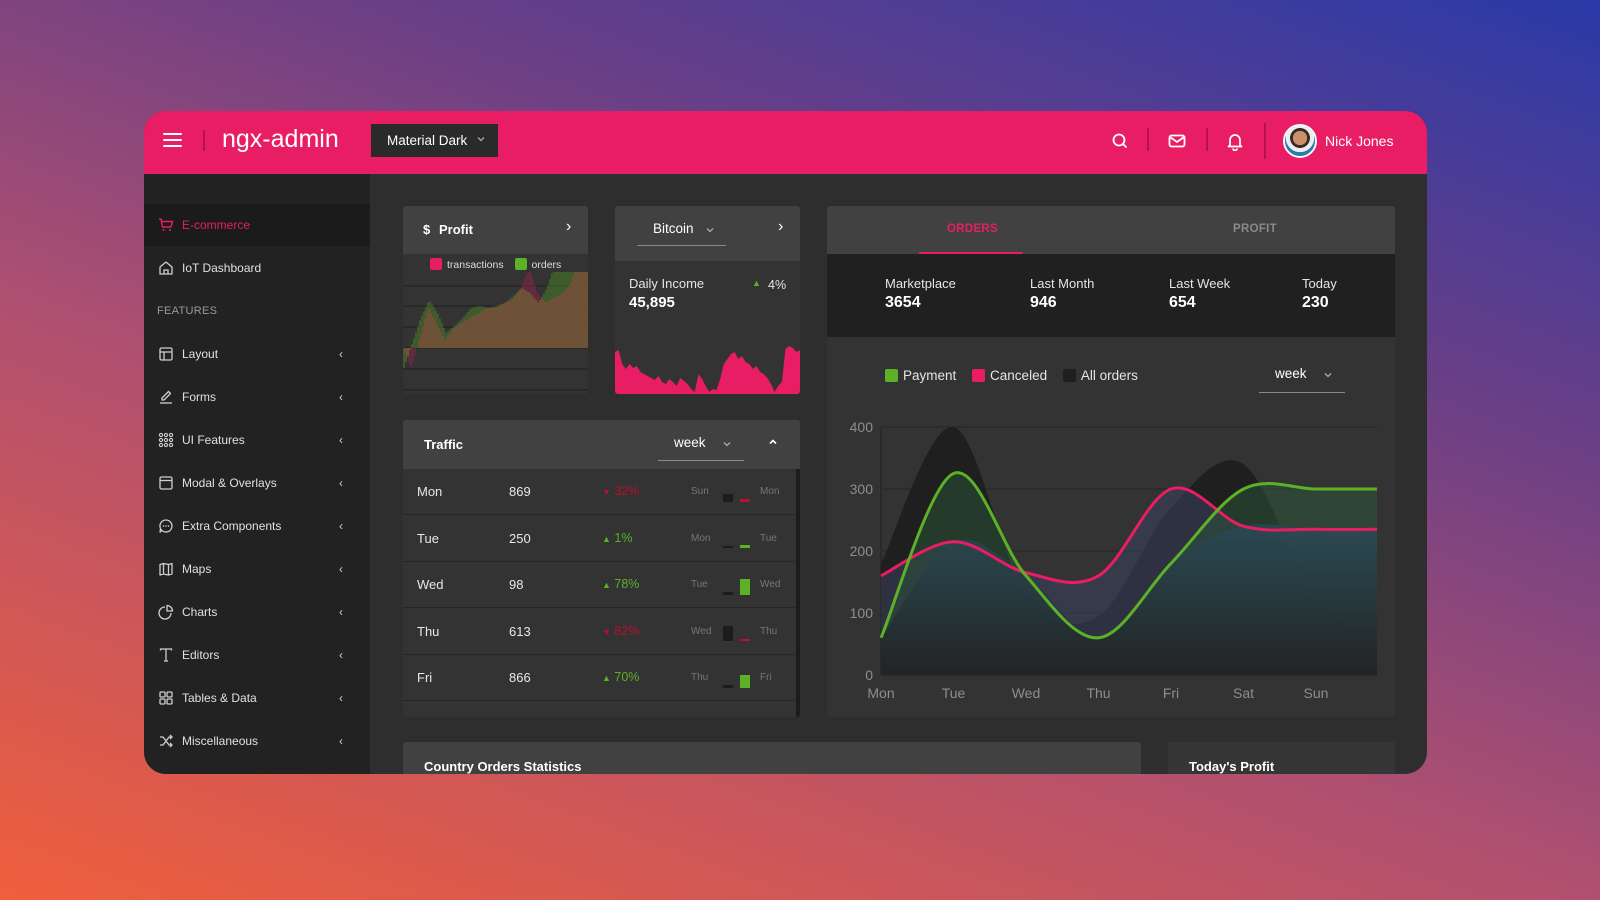  I want to click on traffic-day: Tue, so click(428, 538).